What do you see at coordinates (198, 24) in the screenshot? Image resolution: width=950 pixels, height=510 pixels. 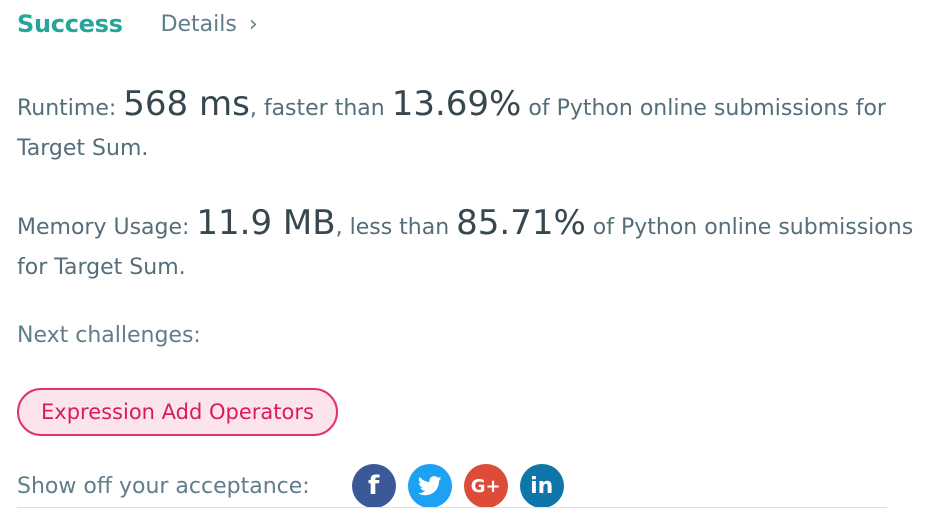 I see `details-label: Details` at bounding box center [198, 24].